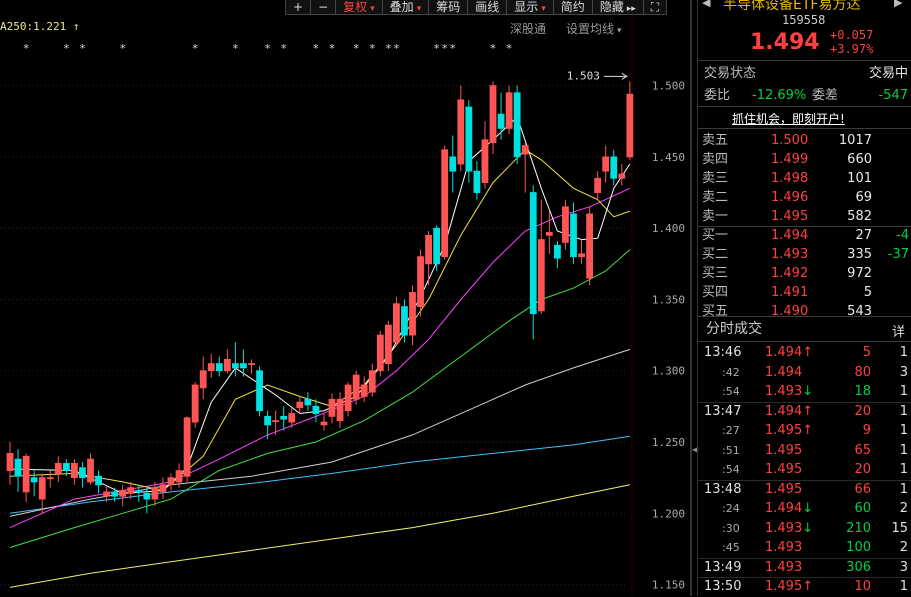  I want to click on toolbar-button-label: 复权, so click(355, 7).